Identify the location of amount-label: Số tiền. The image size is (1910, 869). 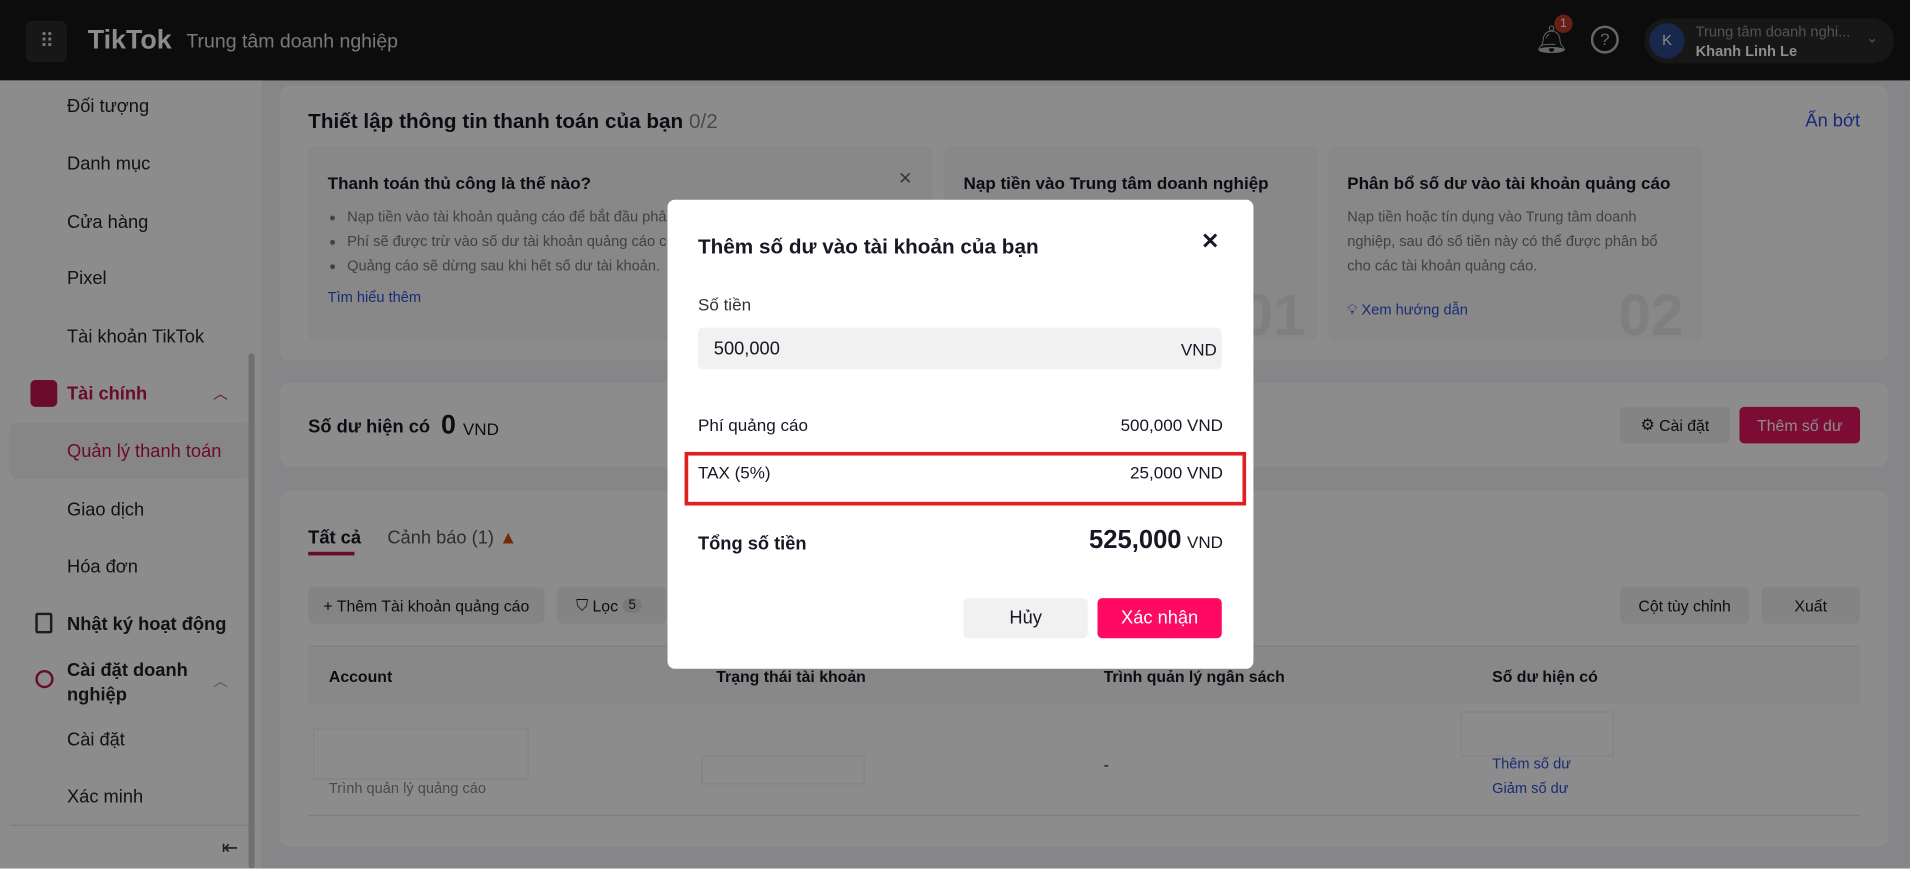
(724, 304).